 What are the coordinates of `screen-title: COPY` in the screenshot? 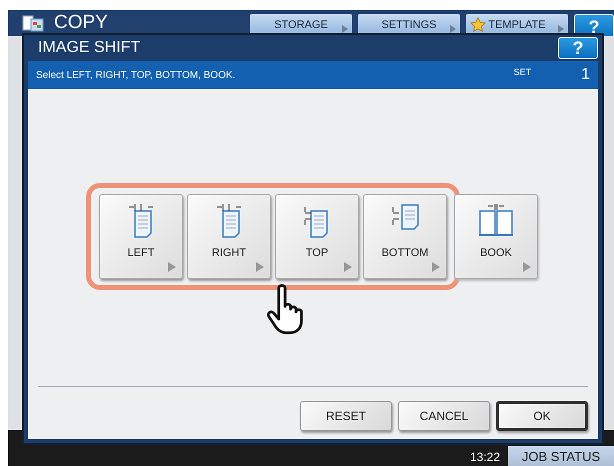 It's located at (81, 23).